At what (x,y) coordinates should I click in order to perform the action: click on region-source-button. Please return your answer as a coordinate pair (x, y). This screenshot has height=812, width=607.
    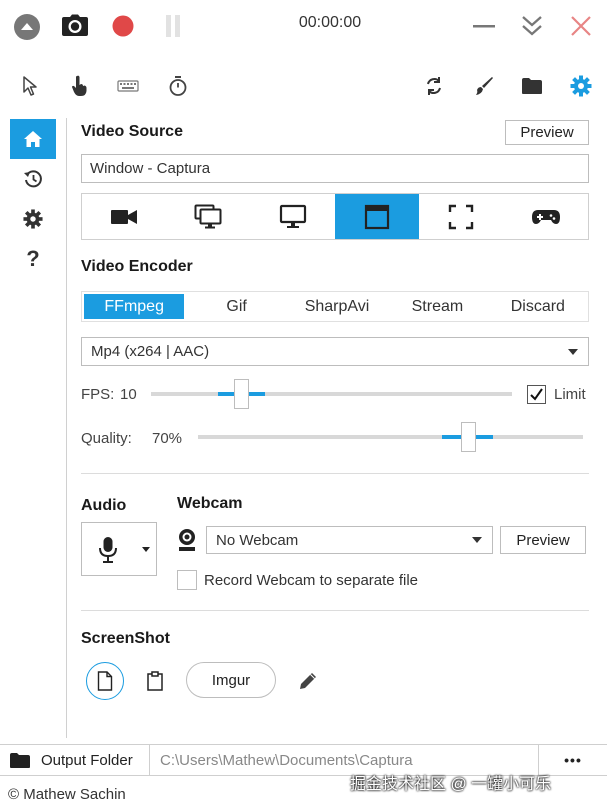
    Looking at the image, I should click on (461, 216).